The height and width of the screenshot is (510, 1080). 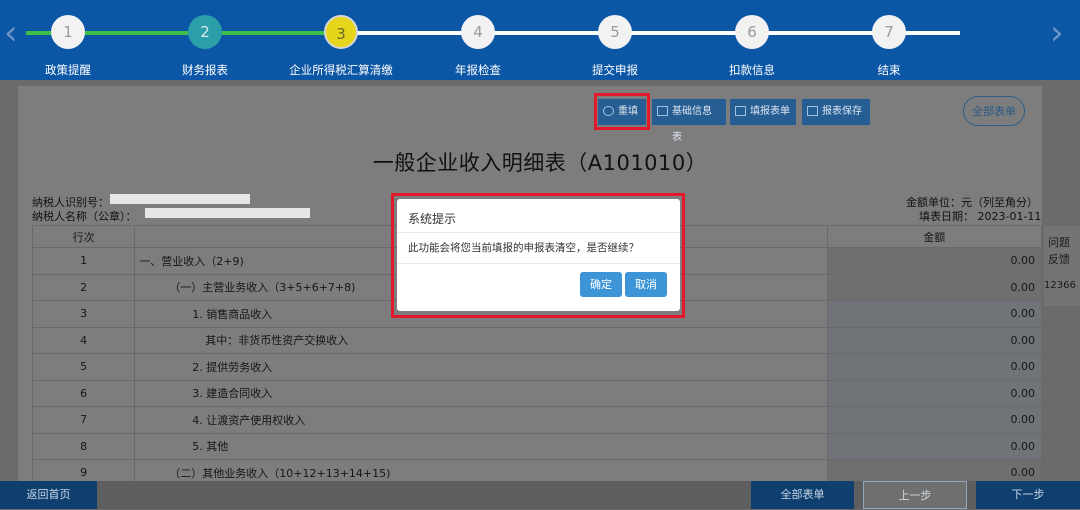 What do you see at coordinates (622, 111) in the screenshot?
I see `refill-highlight` at bounding box center [622, 111].